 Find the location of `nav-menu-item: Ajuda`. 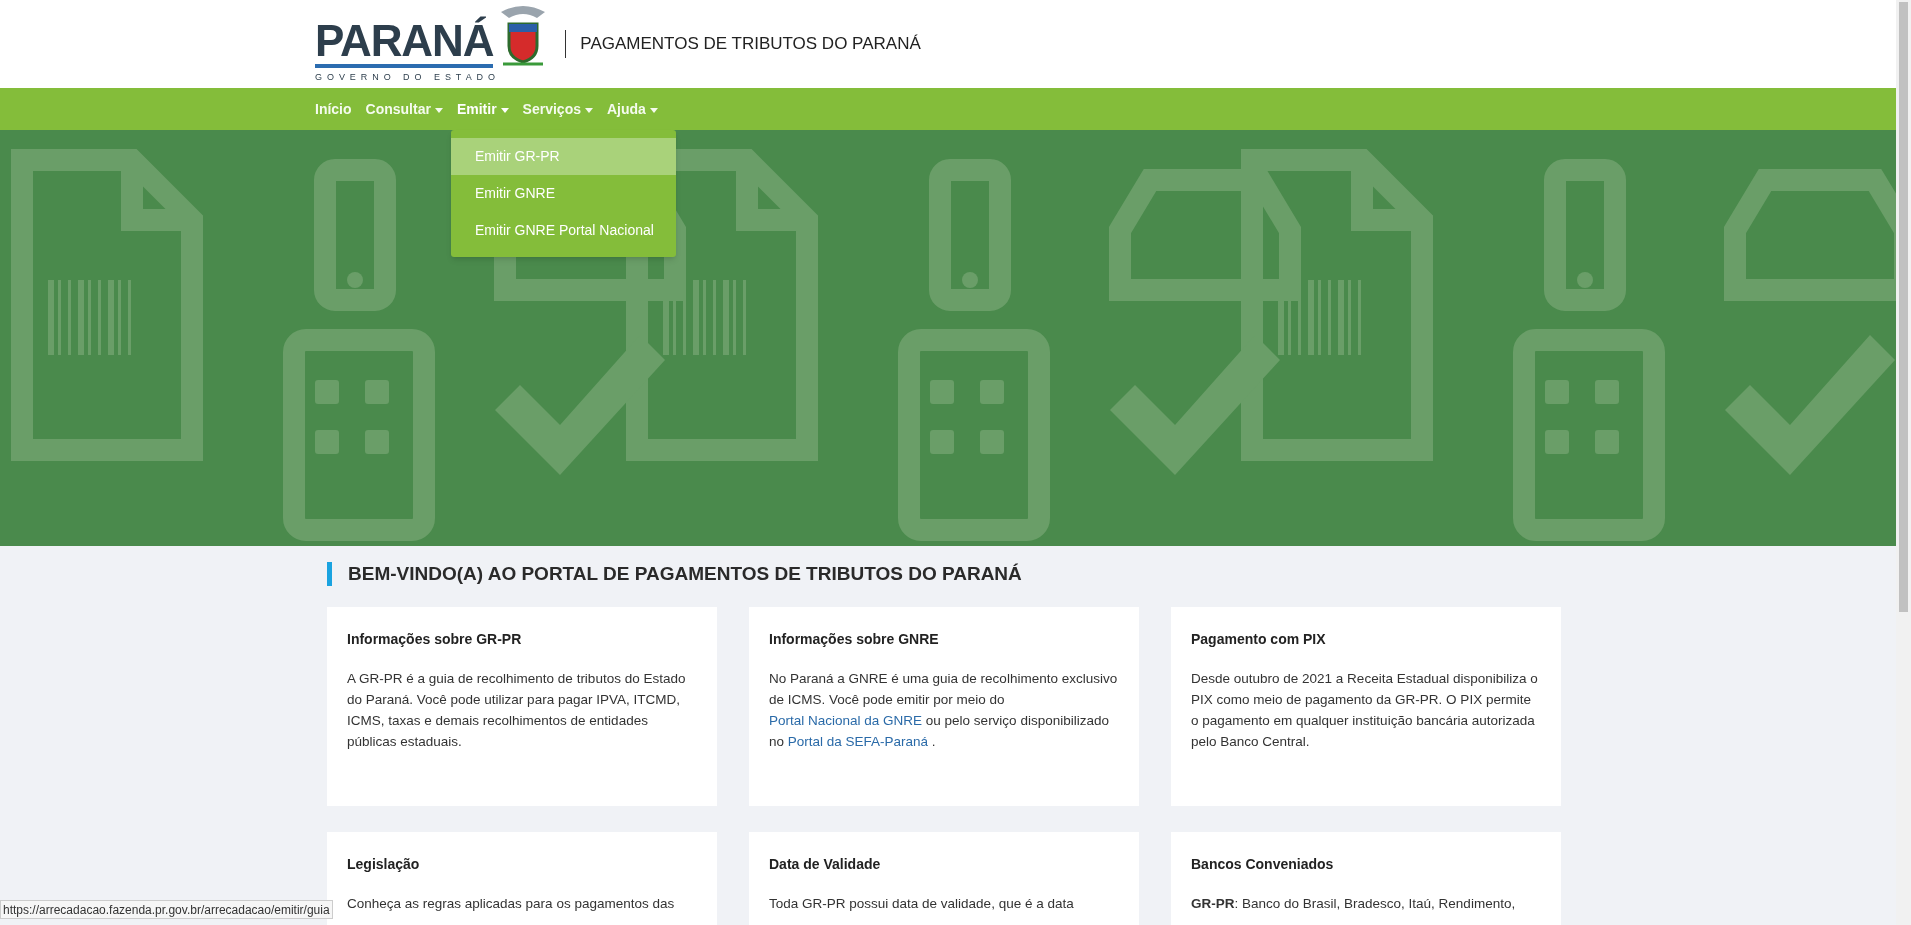

nav-menu-item: Ajuda is located at coordinates (632, 109).